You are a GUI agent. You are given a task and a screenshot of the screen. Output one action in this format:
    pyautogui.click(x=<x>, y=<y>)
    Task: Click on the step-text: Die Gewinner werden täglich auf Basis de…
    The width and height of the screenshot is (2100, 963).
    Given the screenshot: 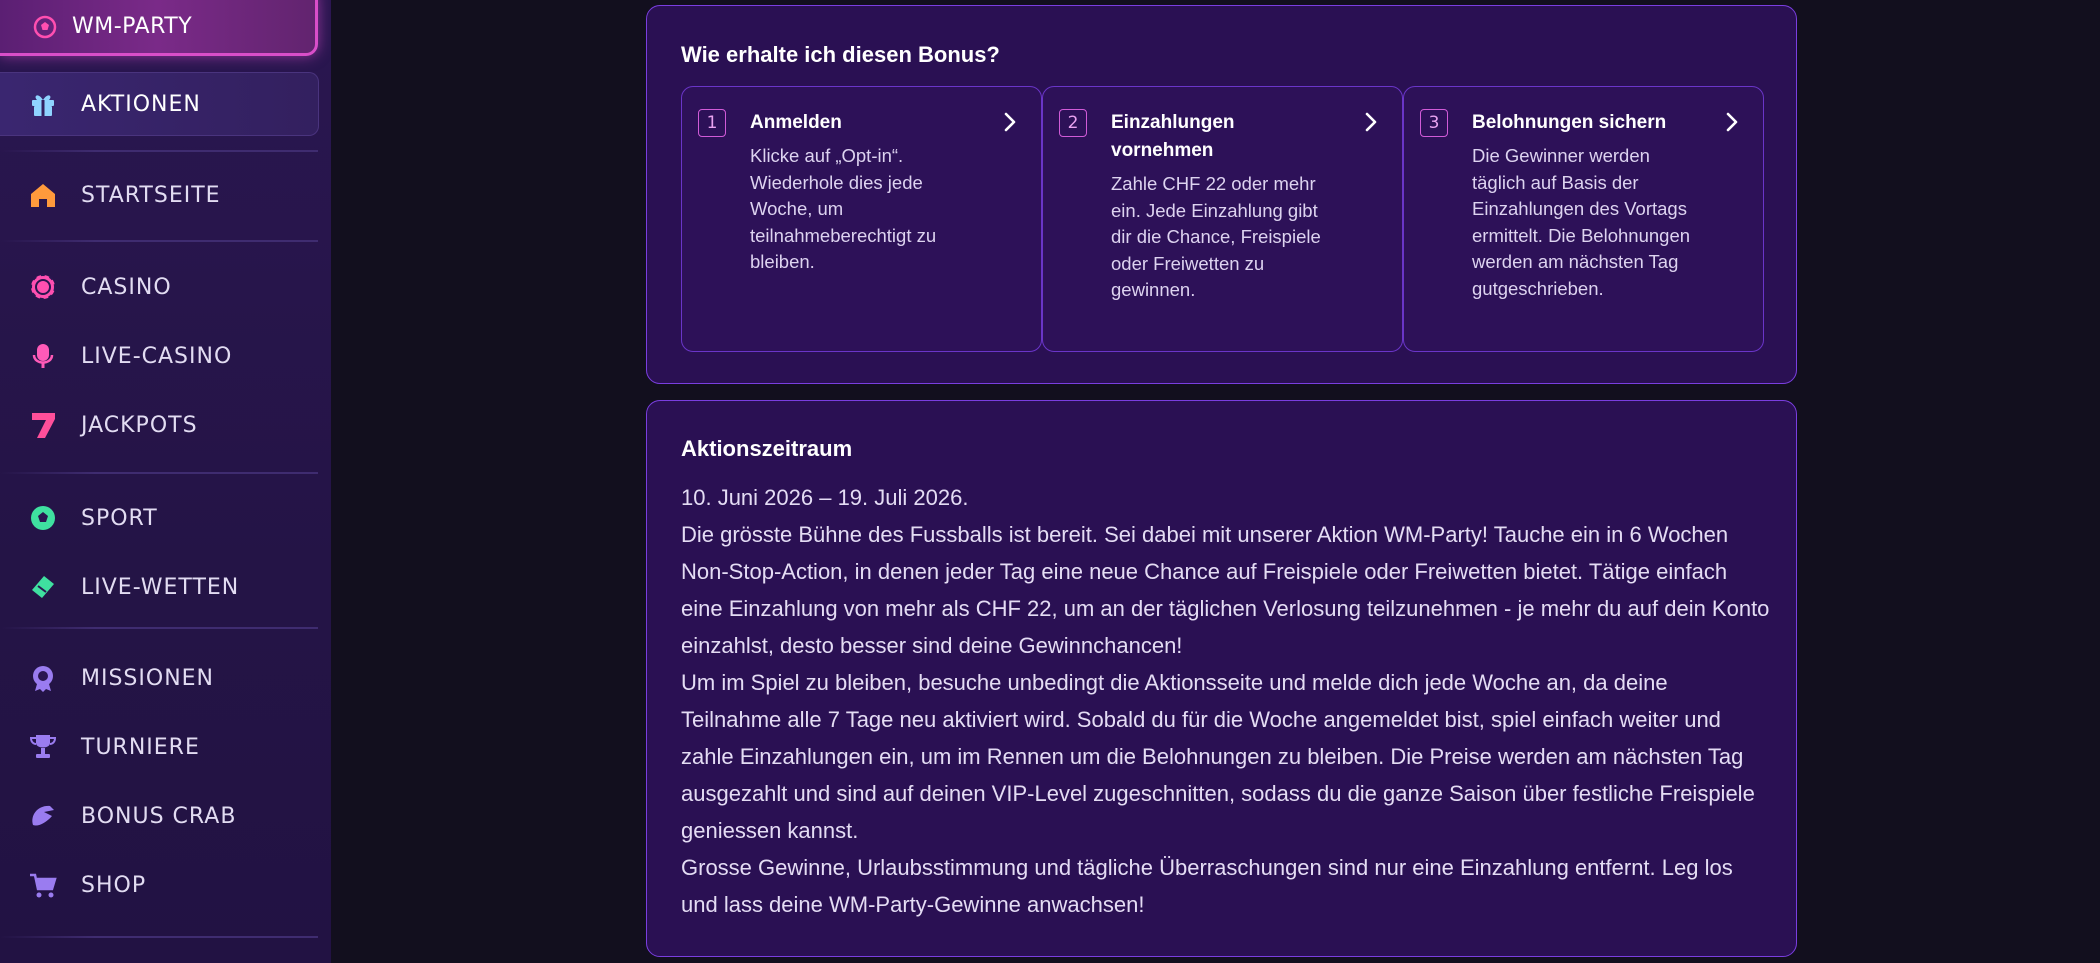 What is the action you would take?
    pyautogui.click(x=1581, y=222)
    